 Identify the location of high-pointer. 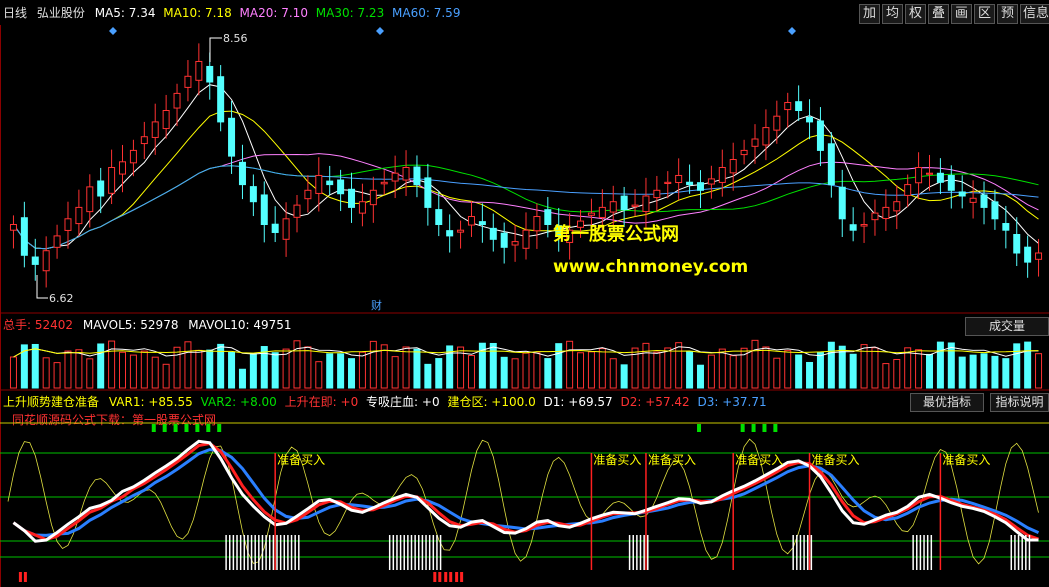
(215, 49).